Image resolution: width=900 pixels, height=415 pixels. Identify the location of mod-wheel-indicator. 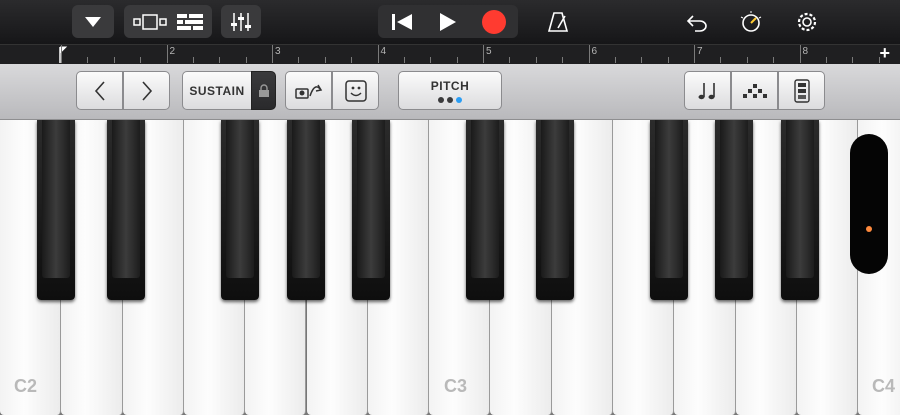
(869, 229).